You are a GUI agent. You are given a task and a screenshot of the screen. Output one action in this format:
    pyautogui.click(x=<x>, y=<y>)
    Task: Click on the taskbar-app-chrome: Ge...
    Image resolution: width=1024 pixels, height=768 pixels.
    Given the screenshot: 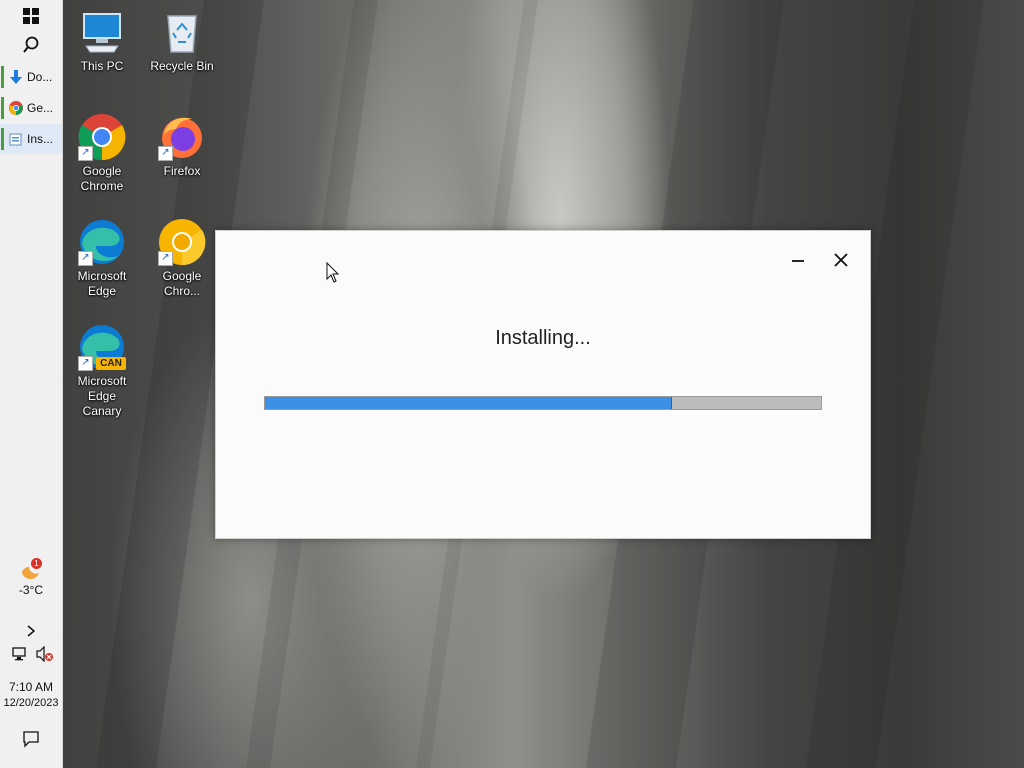 What is the action you would take?
    pyautogui.click(x=31, y=108)
    